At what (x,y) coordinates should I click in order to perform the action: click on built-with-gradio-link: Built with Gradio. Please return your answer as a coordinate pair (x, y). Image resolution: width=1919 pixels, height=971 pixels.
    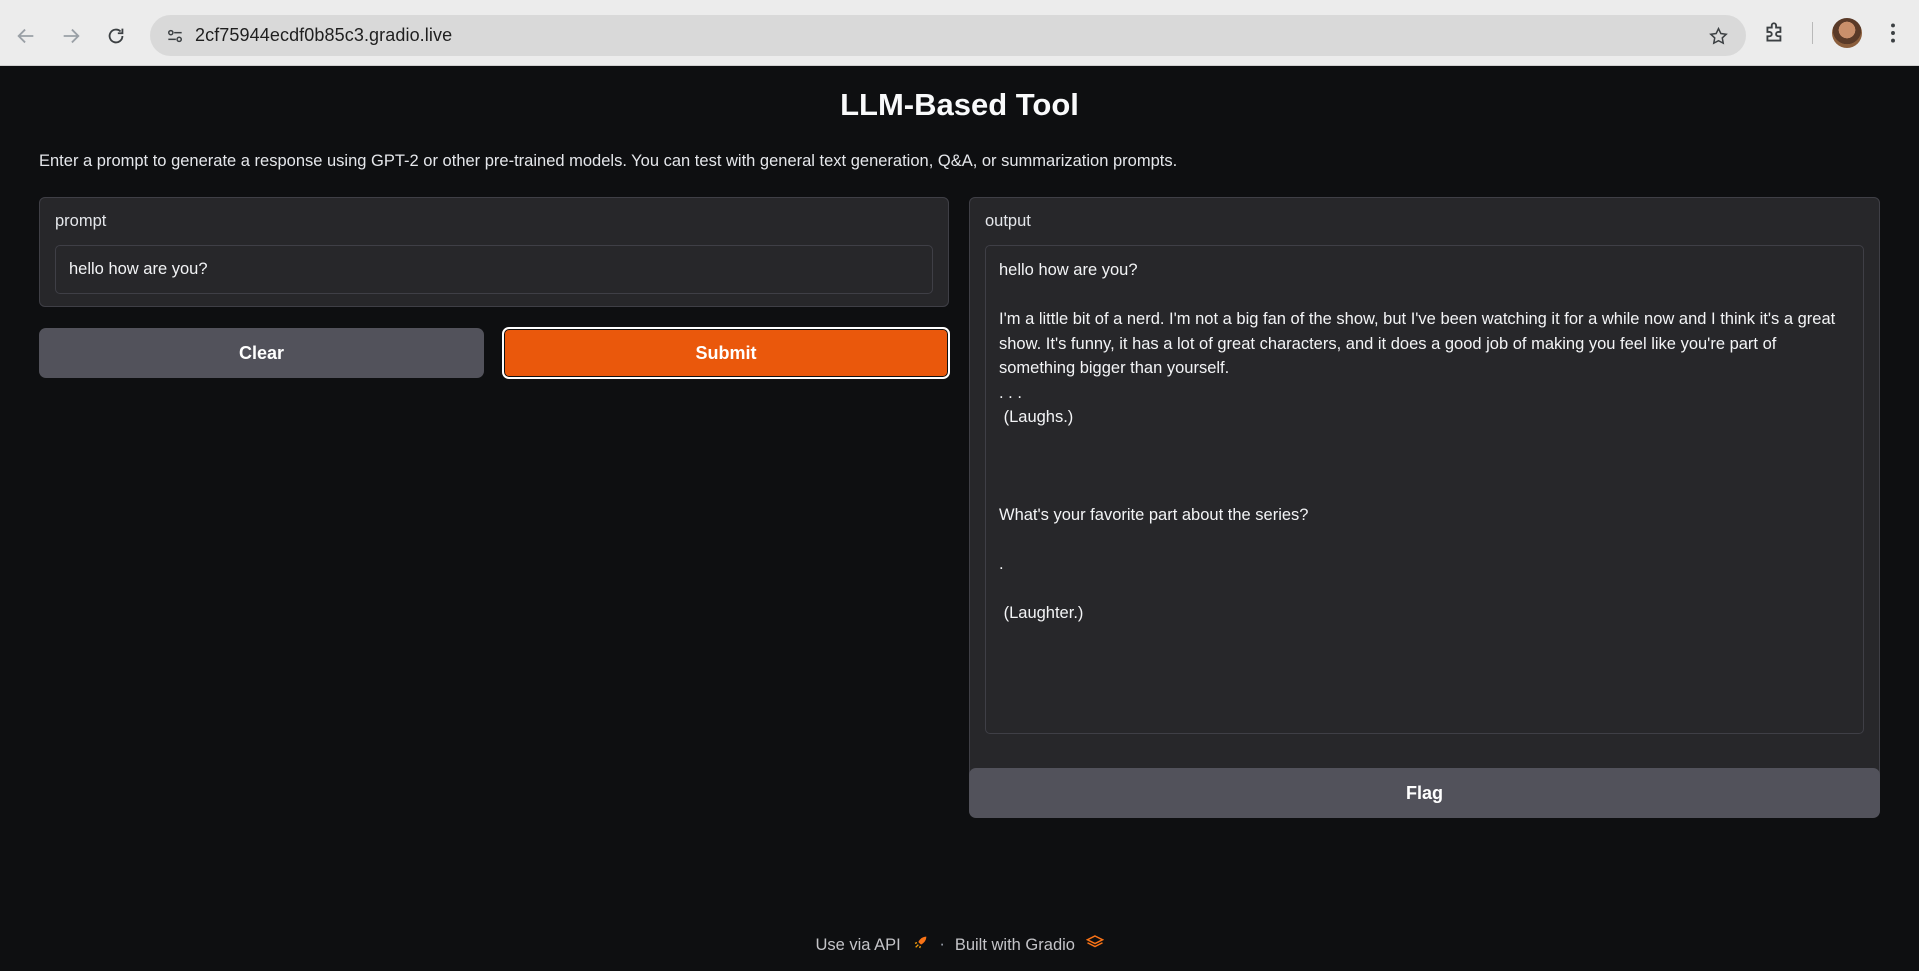
    Looking at the image, I should click on (1029, 944).